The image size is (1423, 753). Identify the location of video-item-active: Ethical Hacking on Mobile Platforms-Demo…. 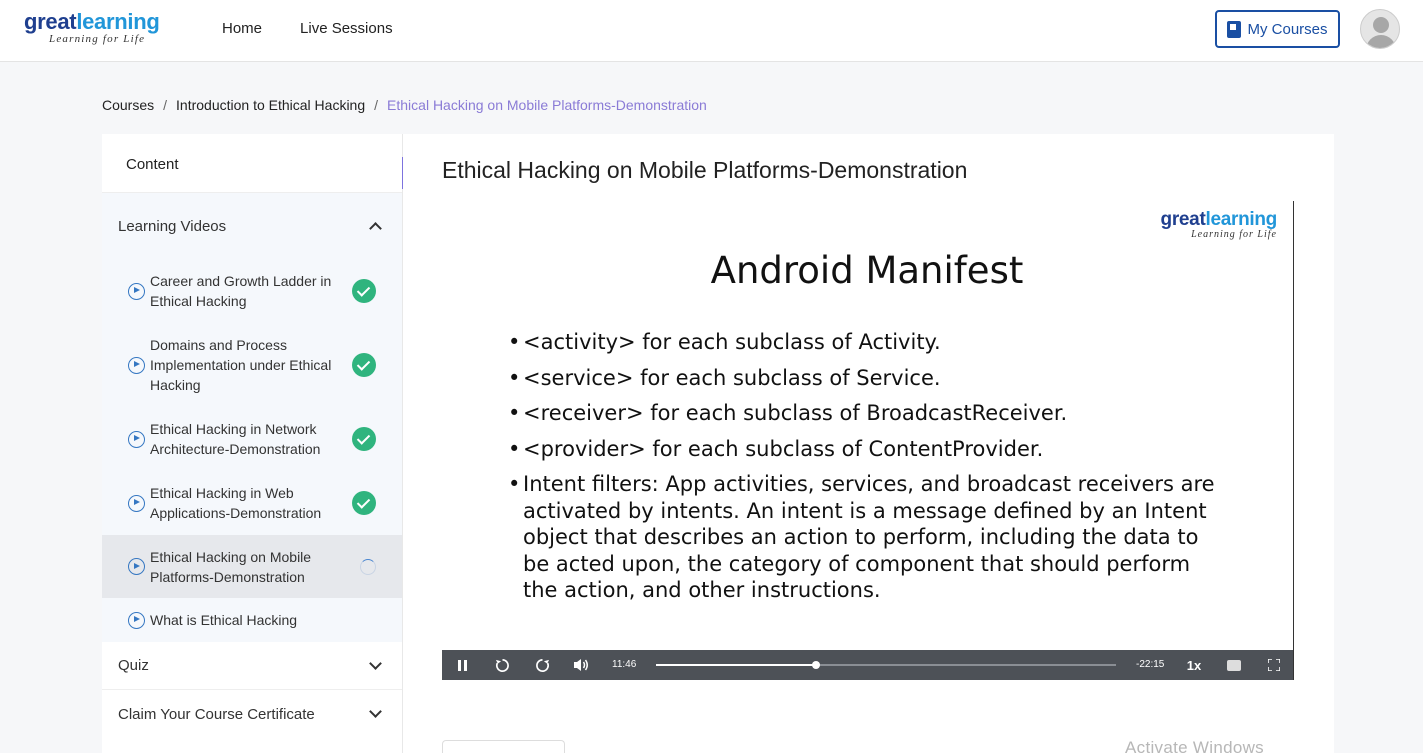
(252, 566).